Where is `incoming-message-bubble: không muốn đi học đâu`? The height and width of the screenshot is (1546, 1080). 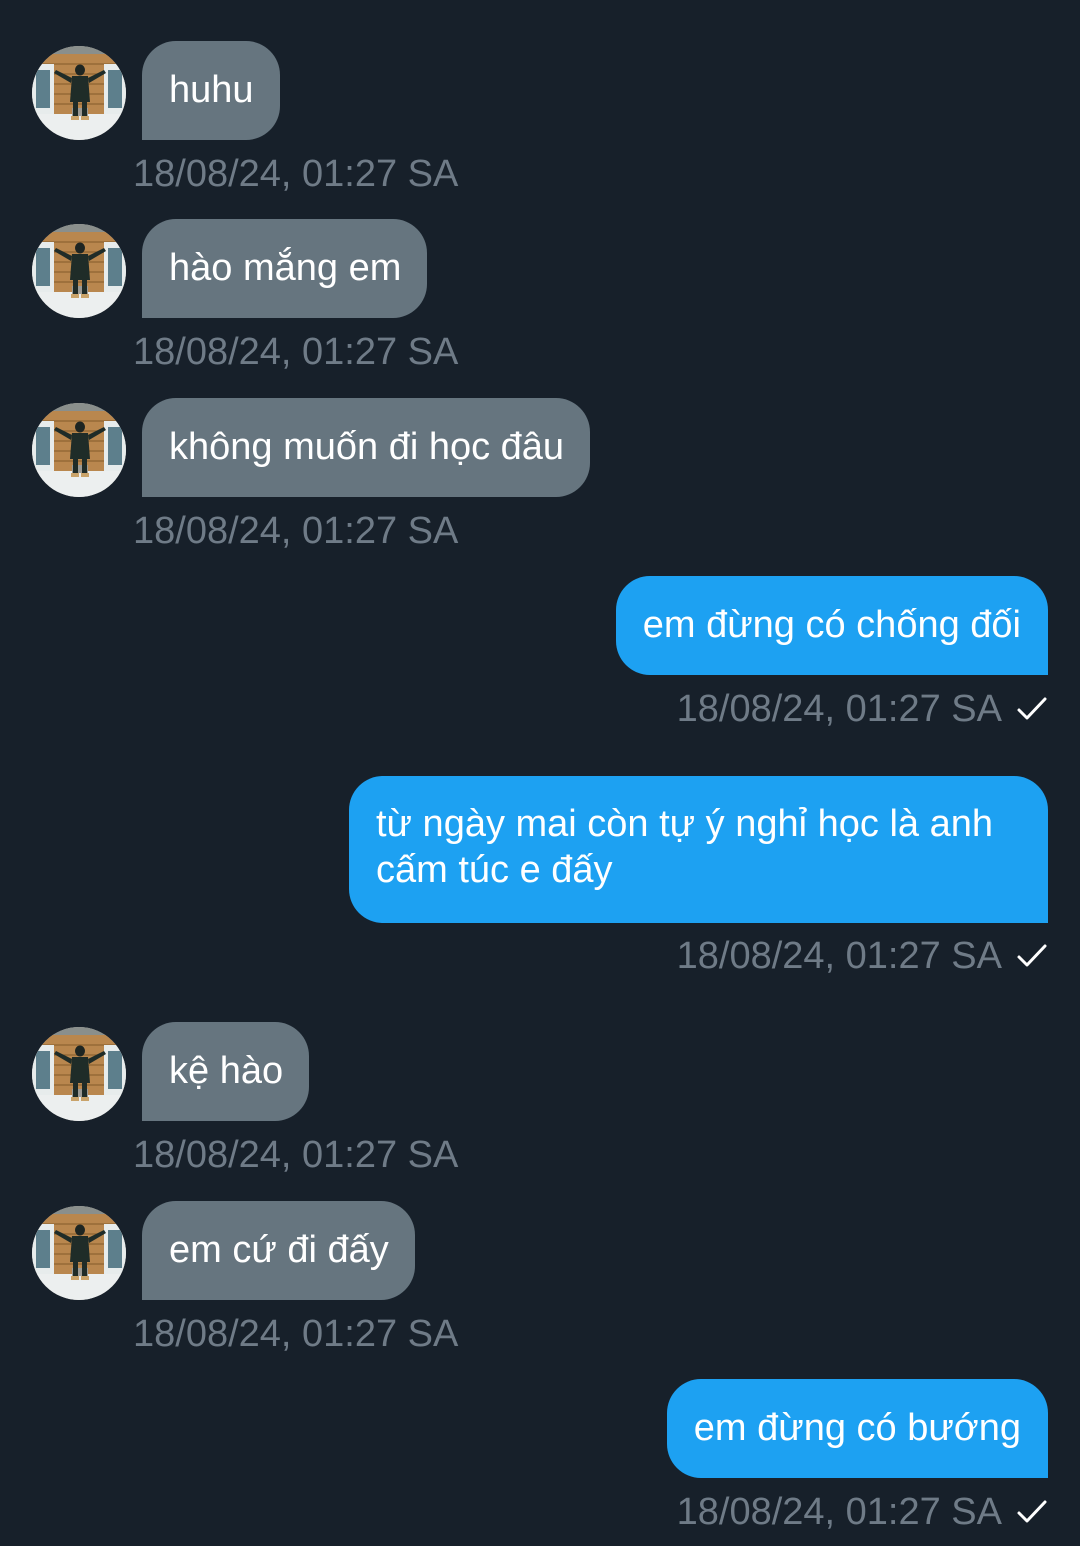
incoming-message-bubble: không muốn đi học đâu is located at coordinates (366, 447).